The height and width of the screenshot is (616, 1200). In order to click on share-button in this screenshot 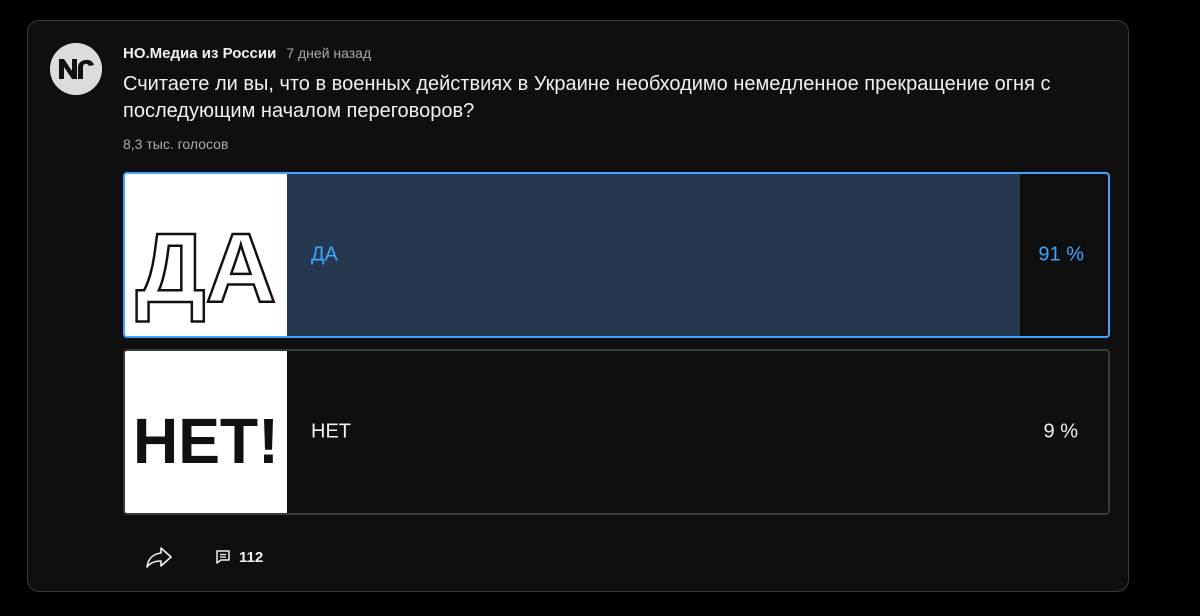, I will do `click(159, 557)`.